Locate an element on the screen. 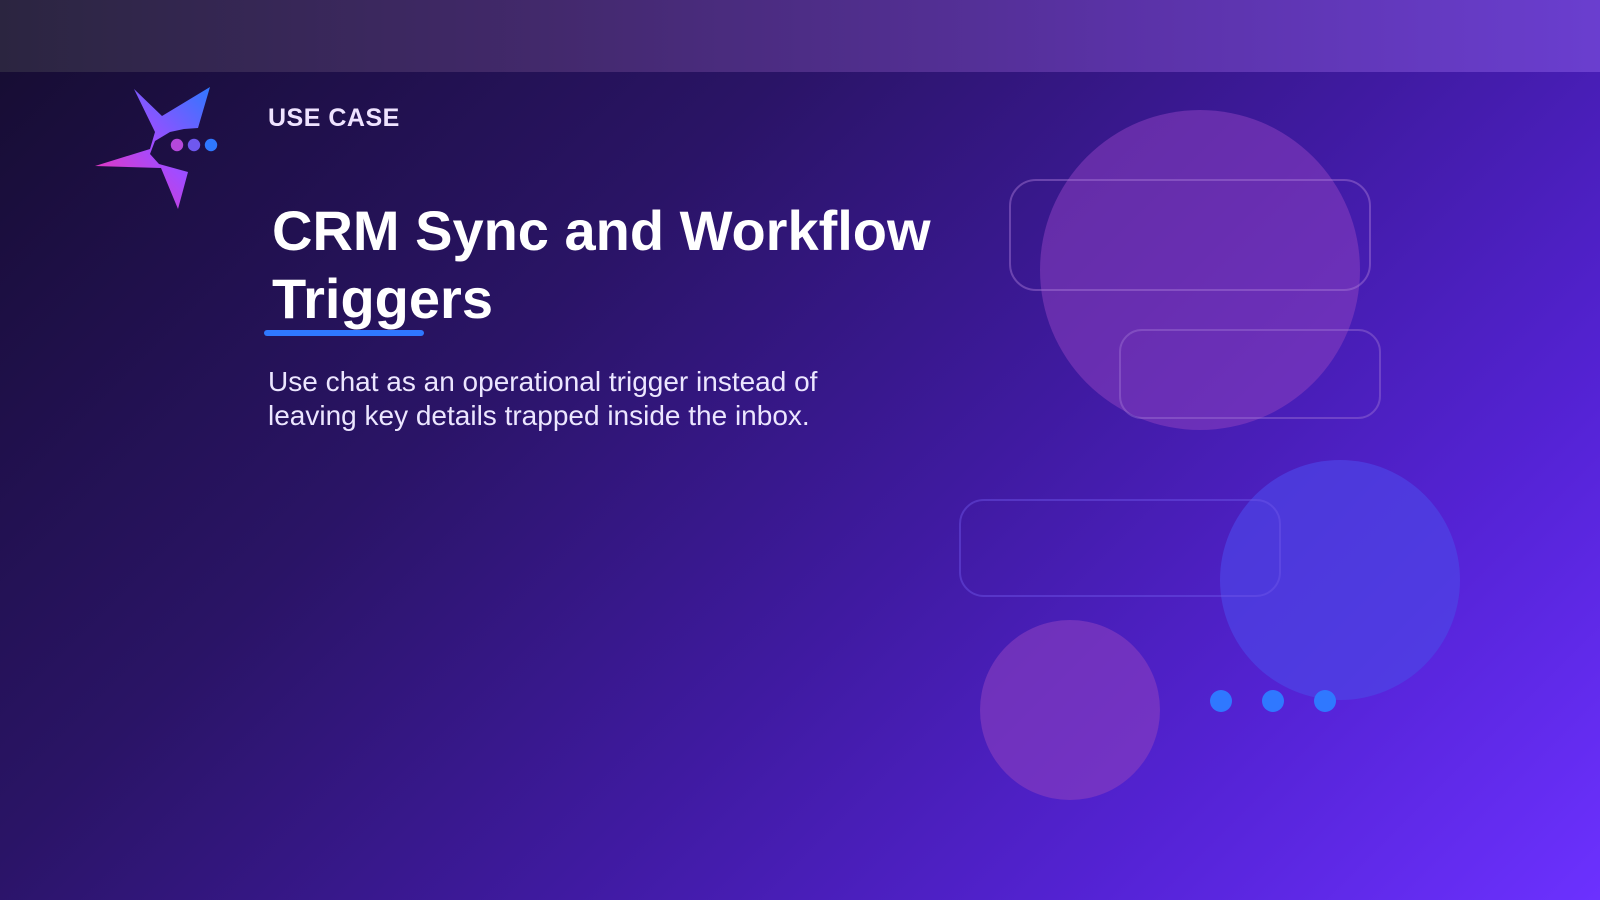 The height and width of the screenshot is (900, 1600). decor-circle-large is located at coordinates (1200, 270).